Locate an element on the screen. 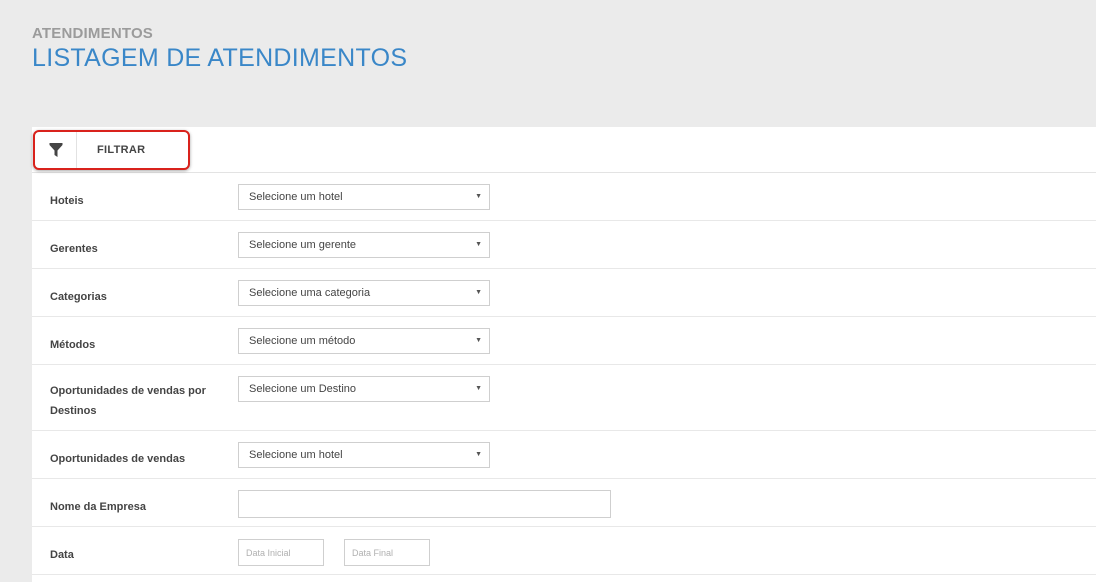 The height and width of the screenshot is (582, 1096). oportunidades-select: Selecione um hotel ▼ is located at coordinates (364, 455).